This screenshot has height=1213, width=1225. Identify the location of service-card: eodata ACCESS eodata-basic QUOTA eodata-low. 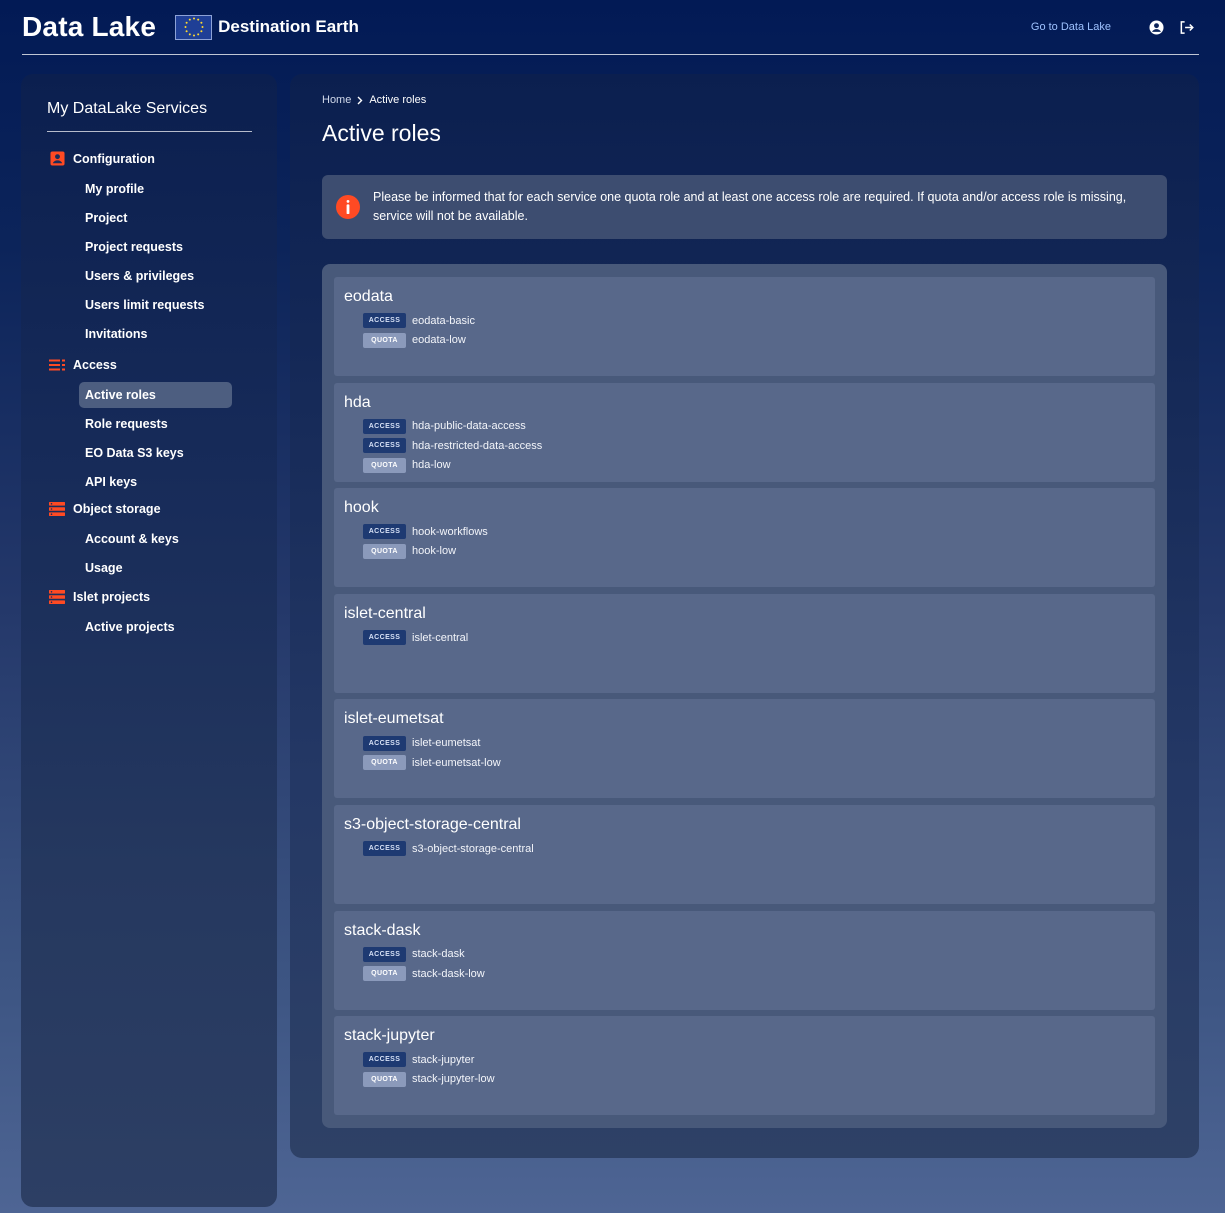
(744, 326).